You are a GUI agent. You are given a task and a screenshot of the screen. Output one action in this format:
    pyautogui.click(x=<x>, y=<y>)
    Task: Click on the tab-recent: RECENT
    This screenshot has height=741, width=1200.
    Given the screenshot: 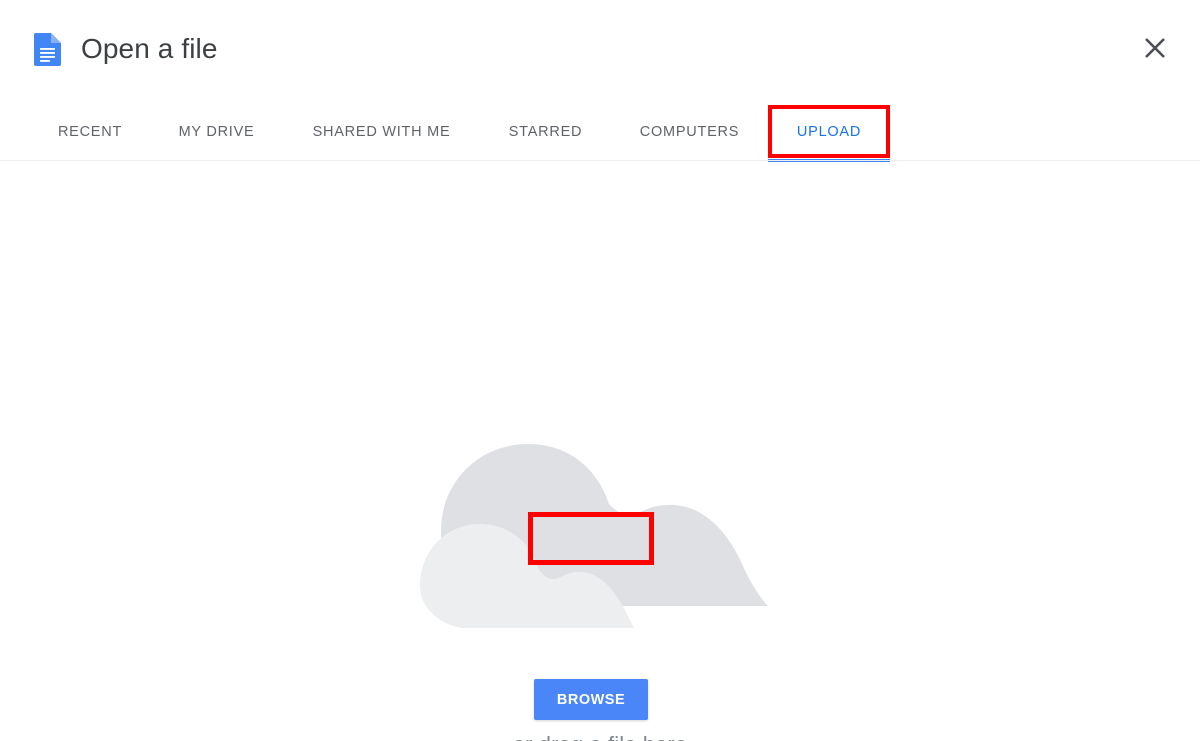 What is the action you would take?
    pyautogui.click(x=90, y=132)
    